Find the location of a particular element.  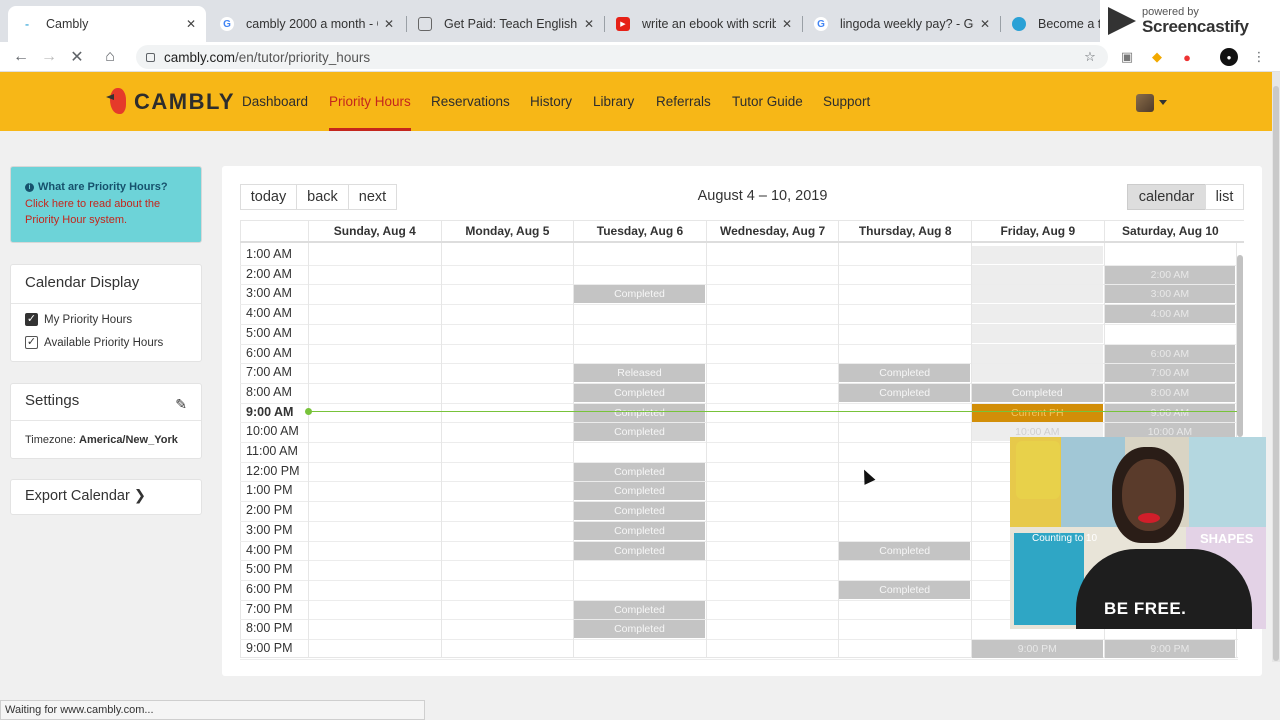

day-header: Tuesday, Aug 6 is located at coordinates (639, 231).